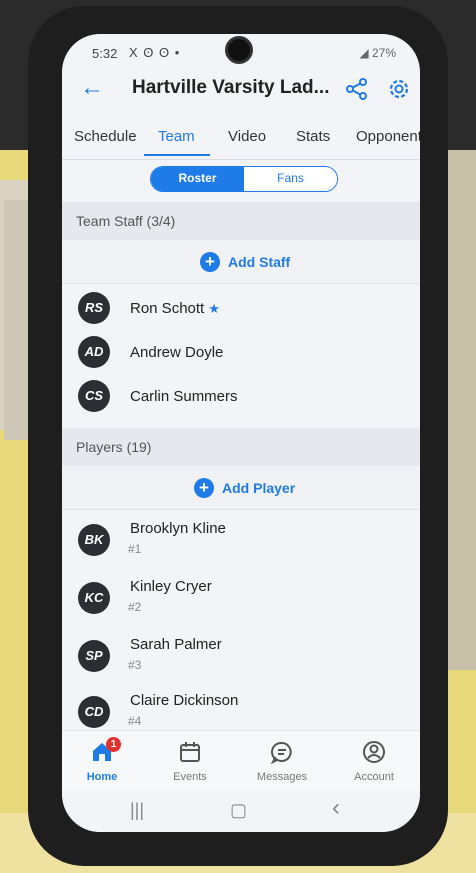  I want to click on nav-home: 1 Home, so click(102, 760).